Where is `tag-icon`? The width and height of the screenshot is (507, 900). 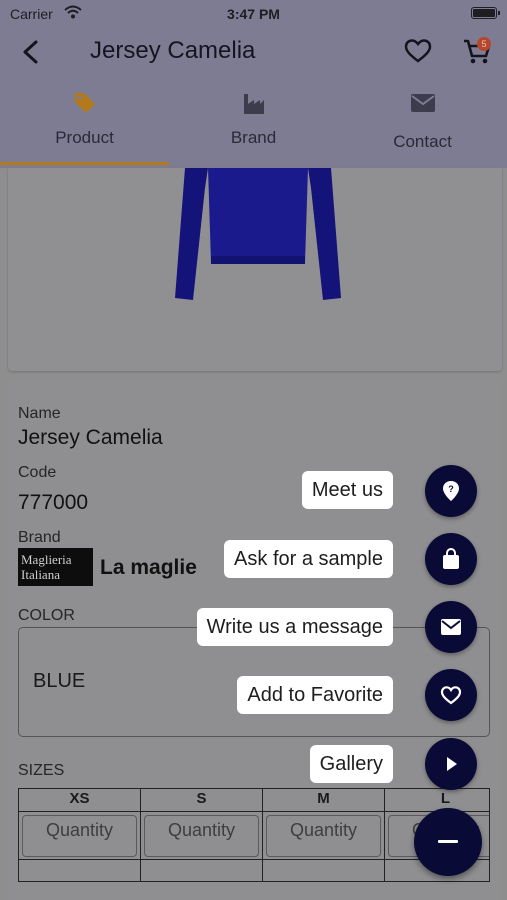
tag-icon is located at coordinates (85, 103).